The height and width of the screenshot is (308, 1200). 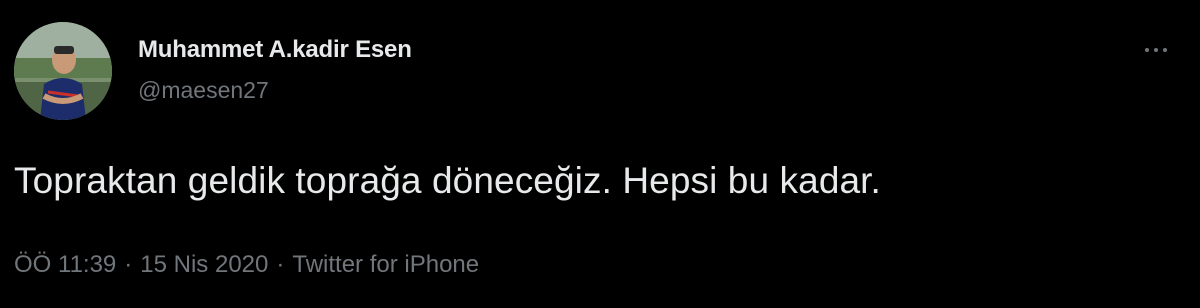 I want to click on author-name: Muhammet A.kadir Esen, so click(x=275, y=50).